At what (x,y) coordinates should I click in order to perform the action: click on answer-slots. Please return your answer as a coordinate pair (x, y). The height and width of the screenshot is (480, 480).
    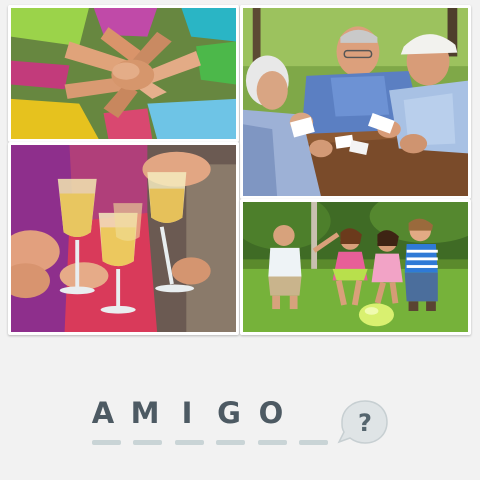
    Looking at the image, I should click on (210, 442).